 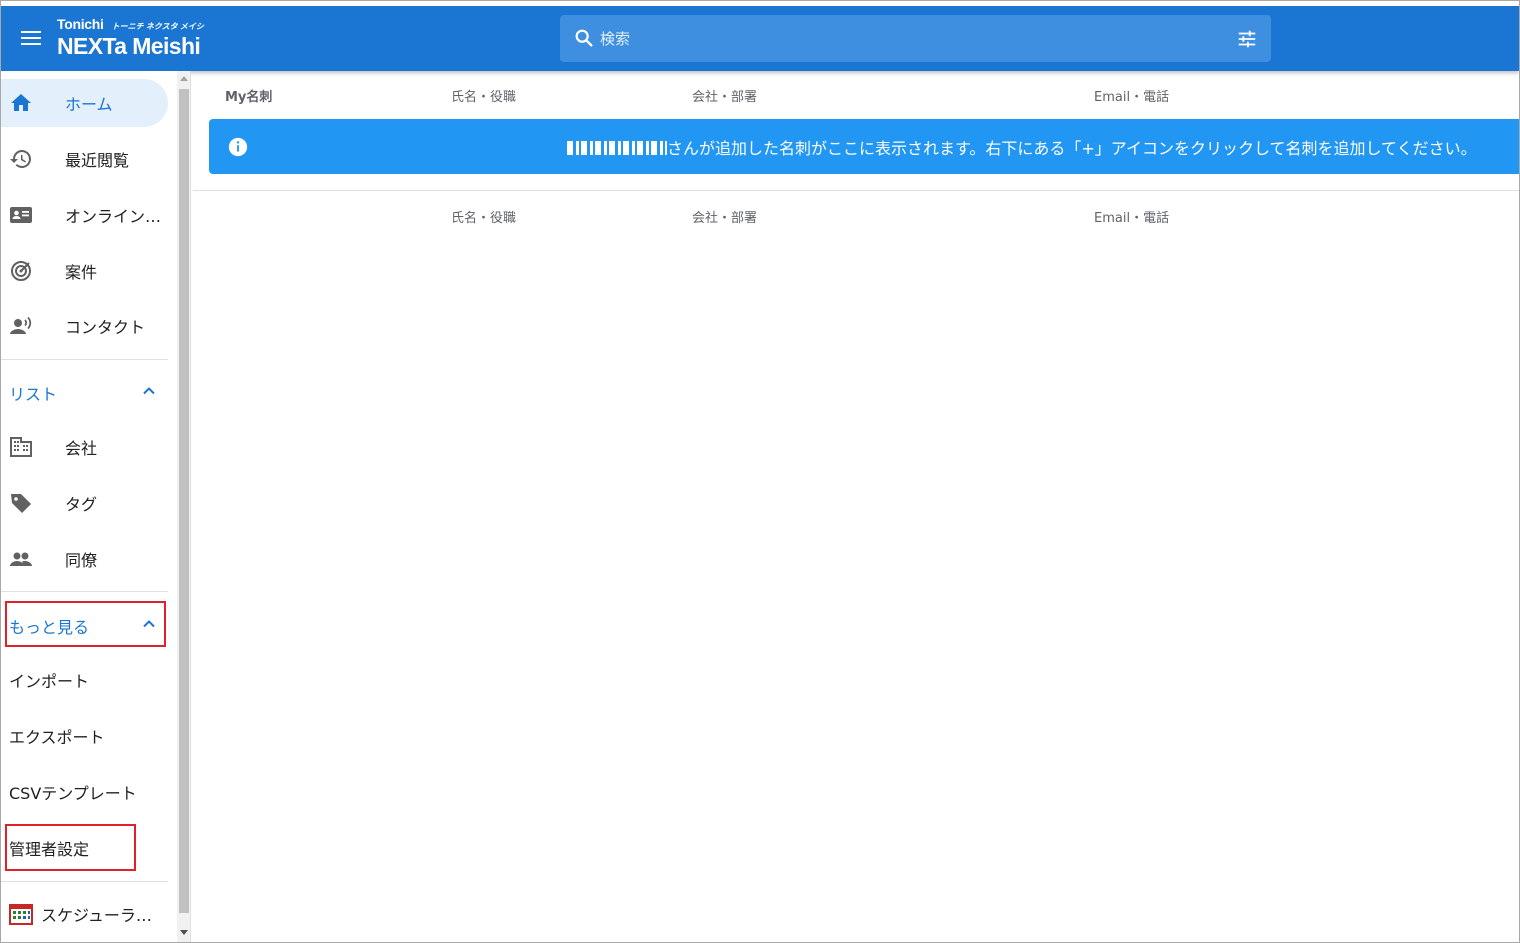 I want to click on sidebar-item-label: 会社, so click(x=81, y=448).